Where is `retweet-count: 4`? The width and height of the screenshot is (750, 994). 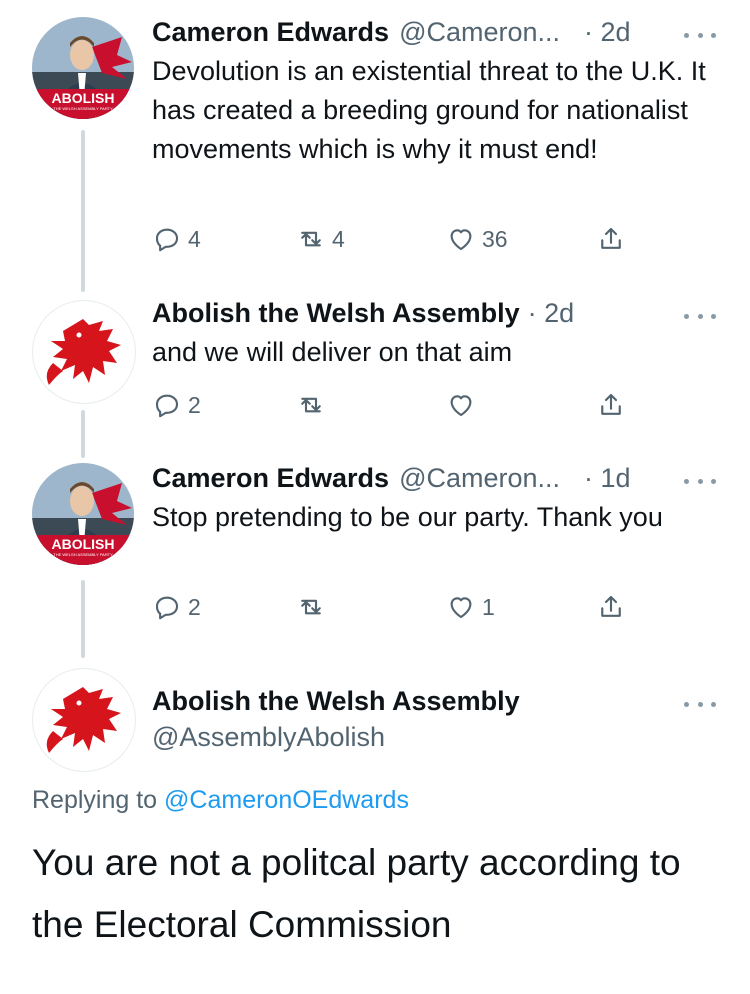
retweet-count: 4 is located at coordinates (338, 238).